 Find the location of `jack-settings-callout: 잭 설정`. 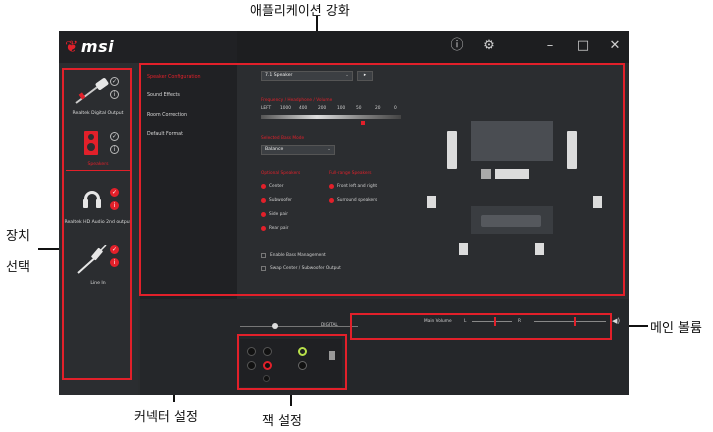

jack-settings-callout: 잭 설정 is located at coordinates (282, 421).